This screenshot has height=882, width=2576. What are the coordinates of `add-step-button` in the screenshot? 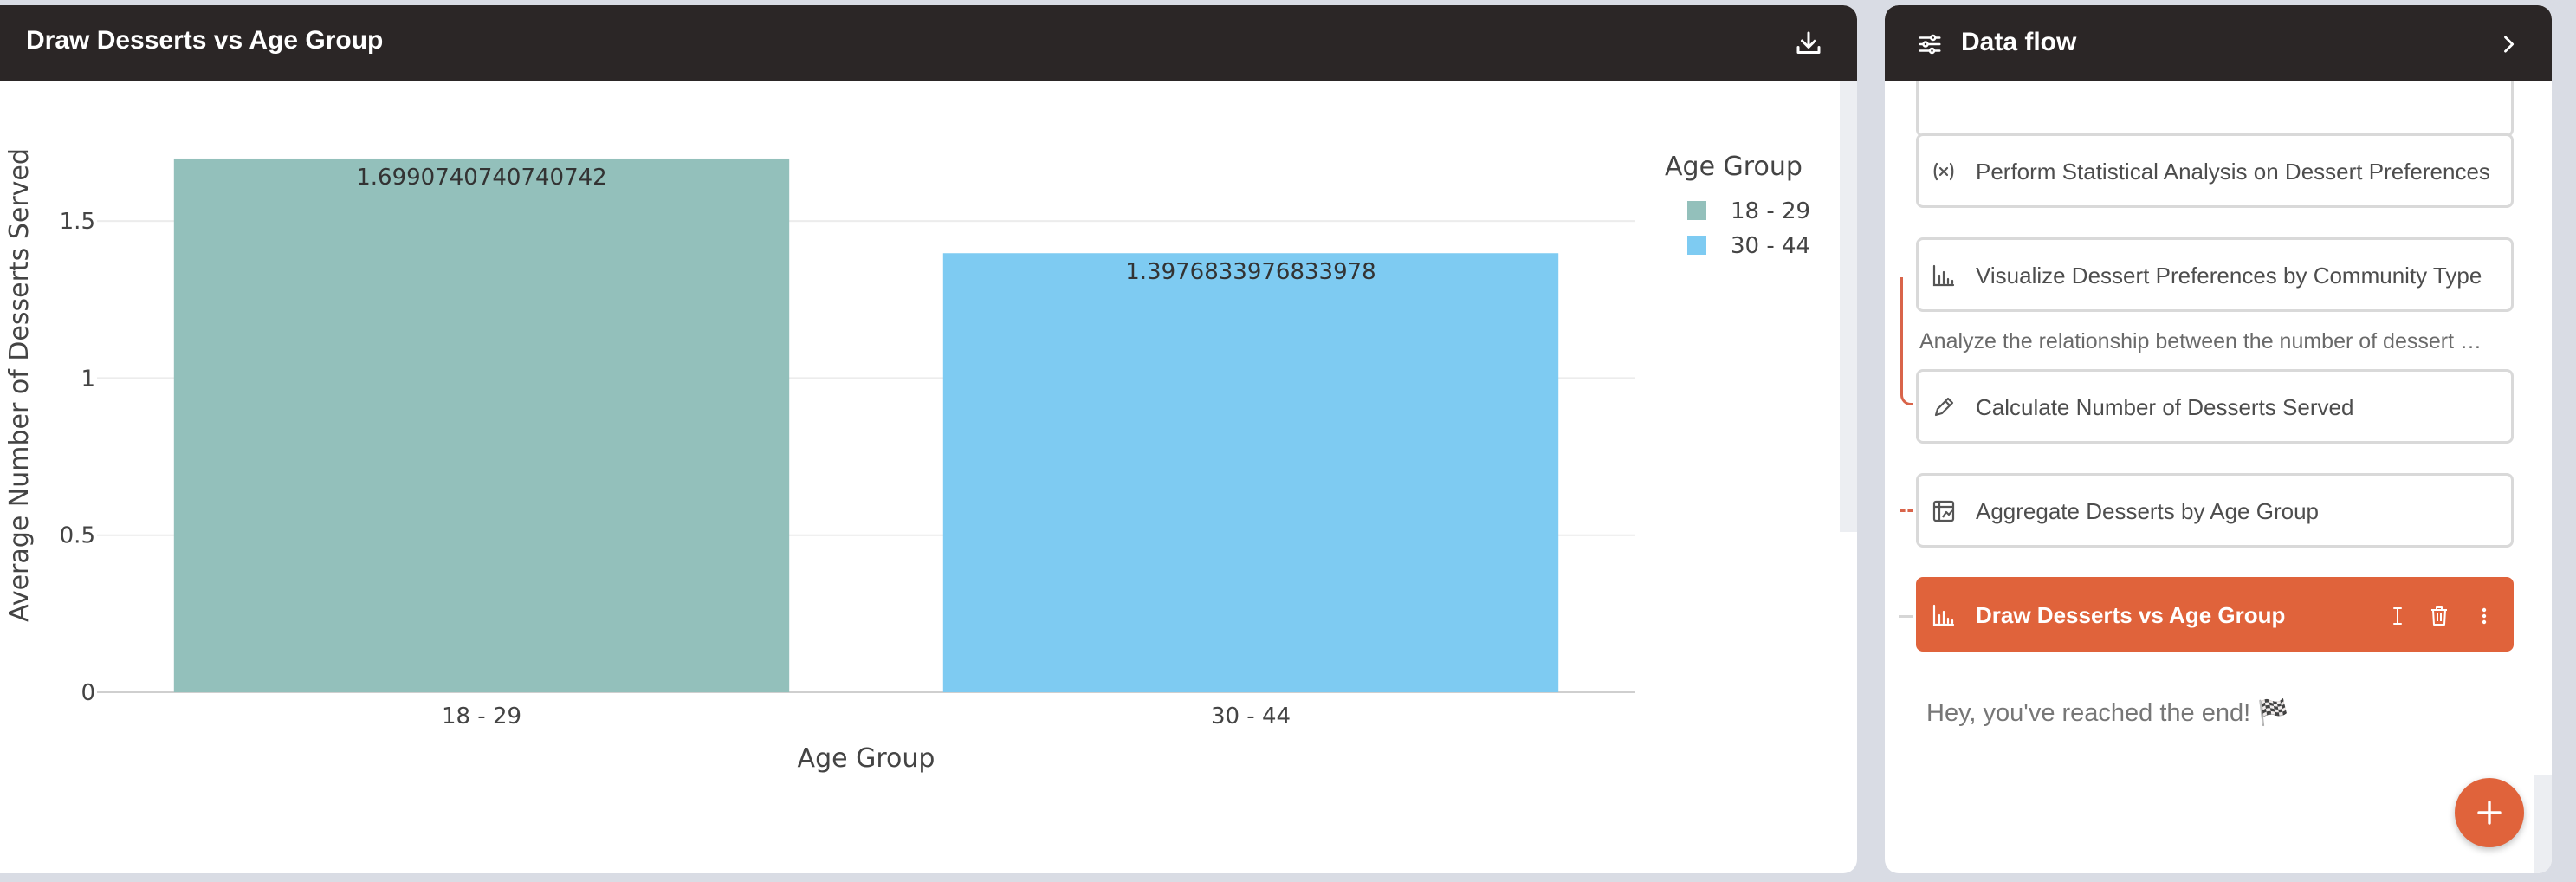 It's located at (2489, 812).